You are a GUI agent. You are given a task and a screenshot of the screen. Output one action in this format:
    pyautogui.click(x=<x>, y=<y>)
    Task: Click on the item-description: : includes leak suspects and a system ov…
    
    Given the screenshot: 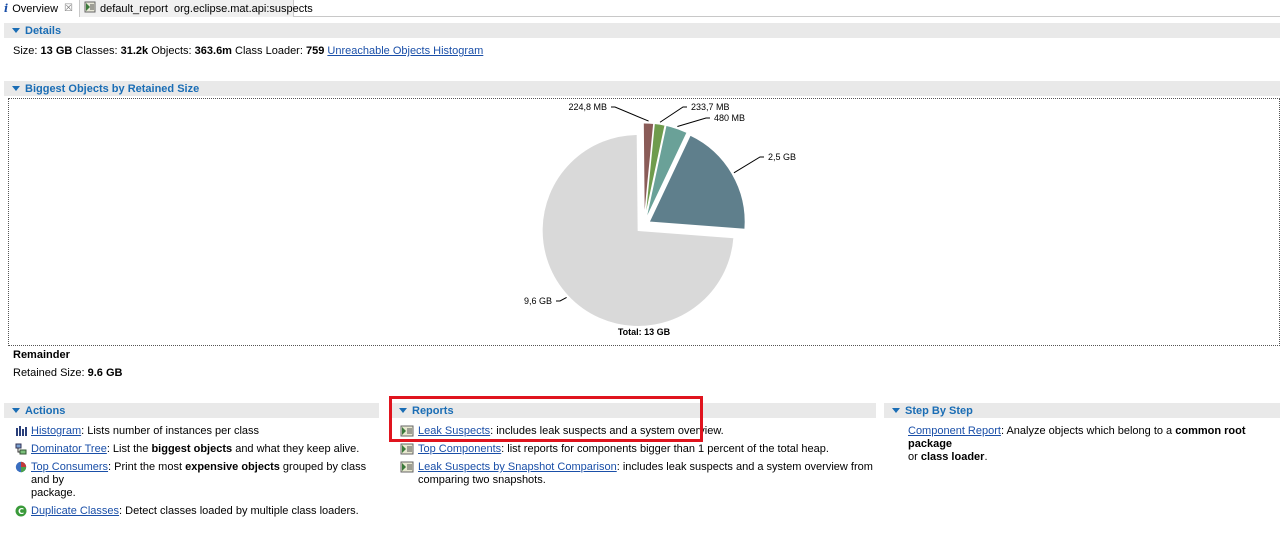 What is the action you would take?
    pyautogui.click(x=744, y=467)
    